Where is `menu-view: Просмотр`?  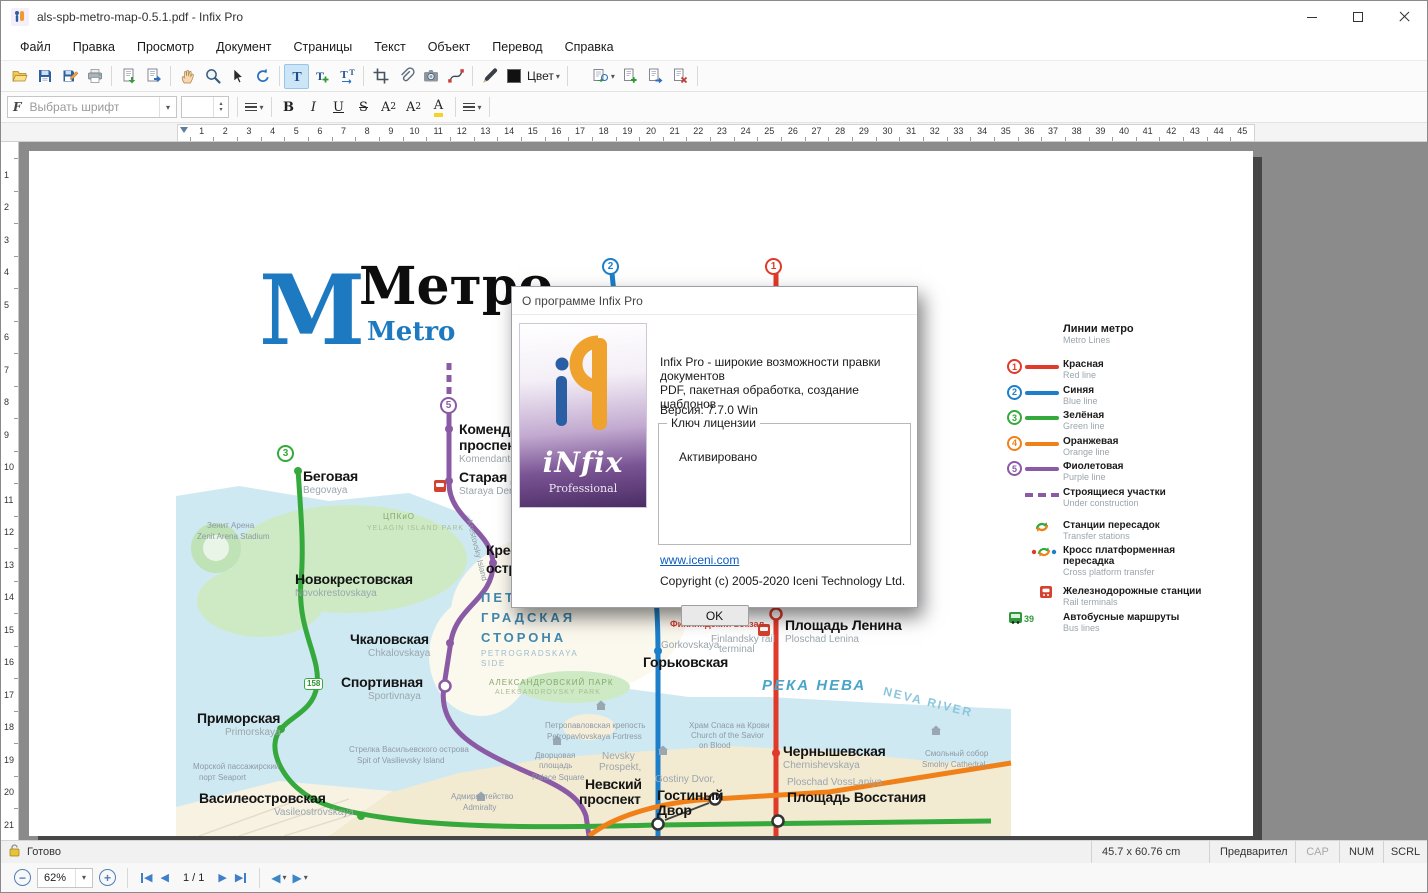 menu-view: Просмотр is located at coordinates (165, 47).